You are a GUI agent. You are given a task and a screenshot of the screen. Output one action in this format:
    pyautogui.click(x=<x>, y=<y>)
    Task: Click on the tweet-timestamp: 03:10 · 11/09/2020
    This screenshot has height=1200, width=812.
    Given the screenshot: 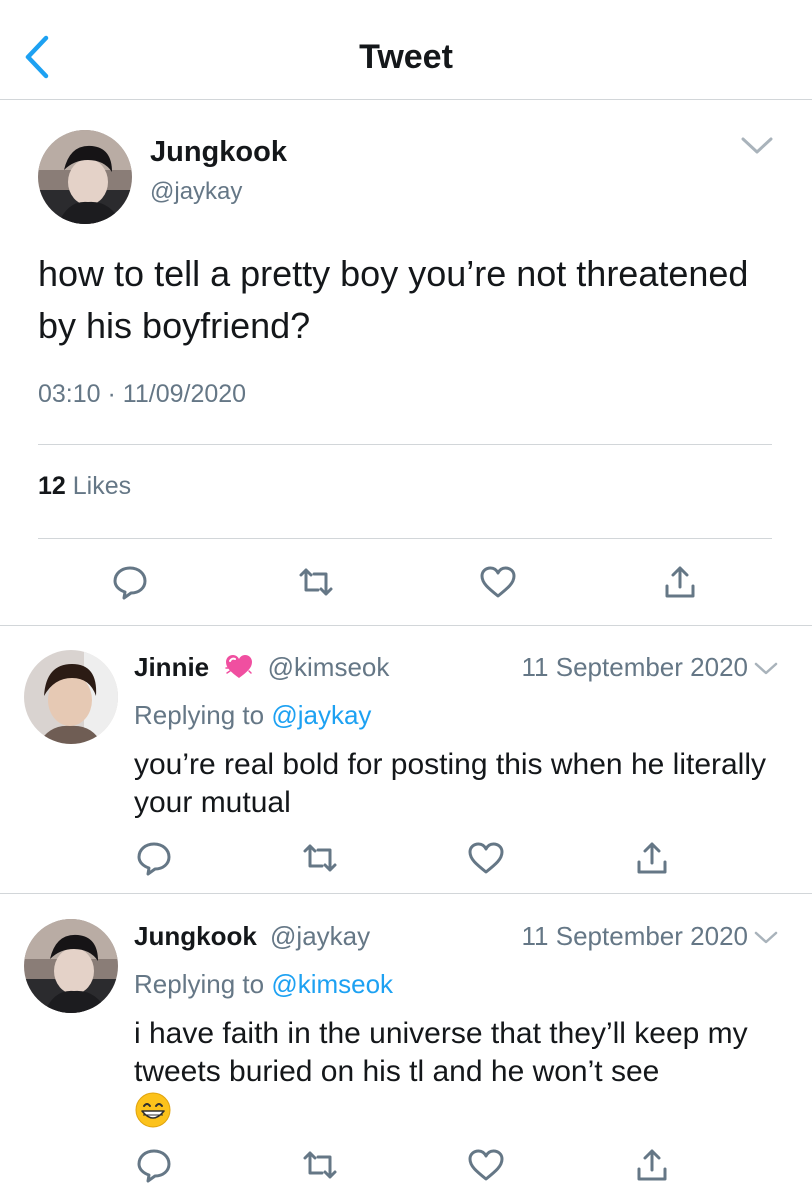 What is the action you would take?
    pyautogui.click(x=142, y=394)
    